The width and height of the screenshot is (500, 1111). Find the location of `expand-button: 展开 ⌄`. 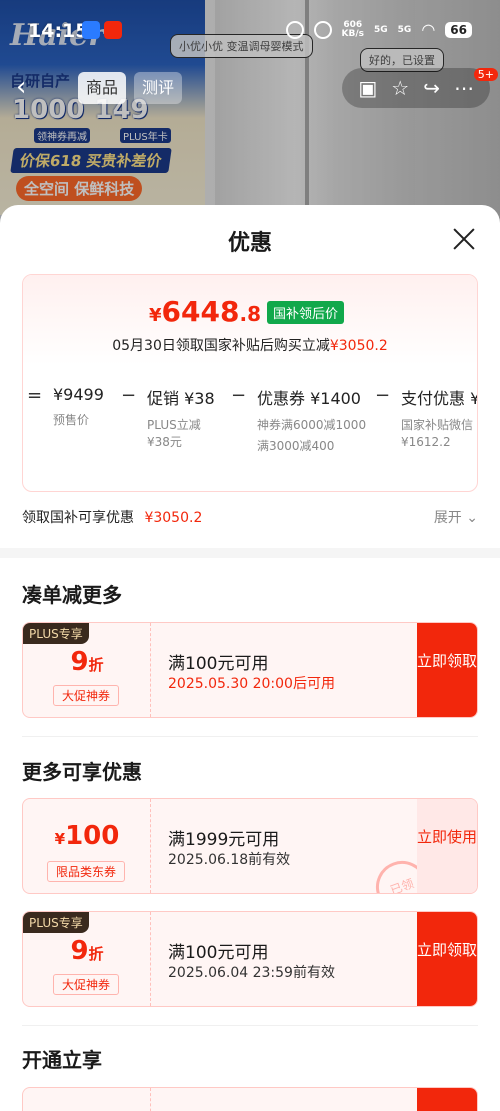

expand-button: 展开 ⌄ is located at coordinates (456, 517).